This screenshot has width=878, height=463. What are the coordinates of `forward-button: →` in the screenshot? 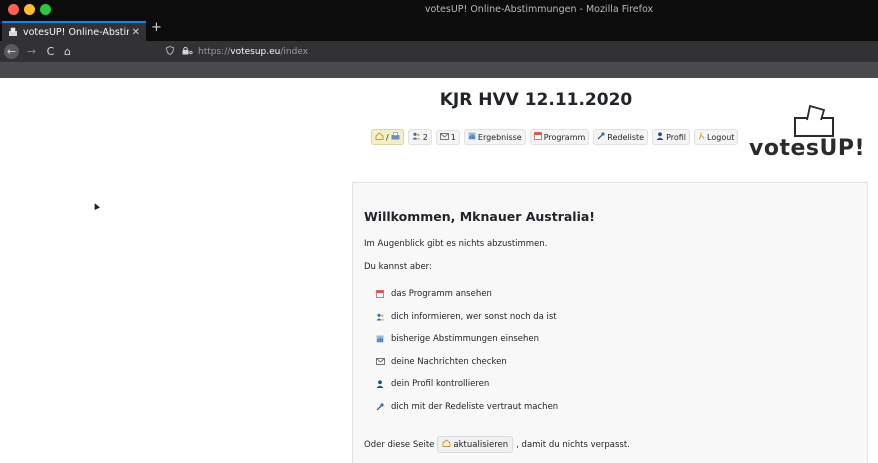 It's located at (31, 51).